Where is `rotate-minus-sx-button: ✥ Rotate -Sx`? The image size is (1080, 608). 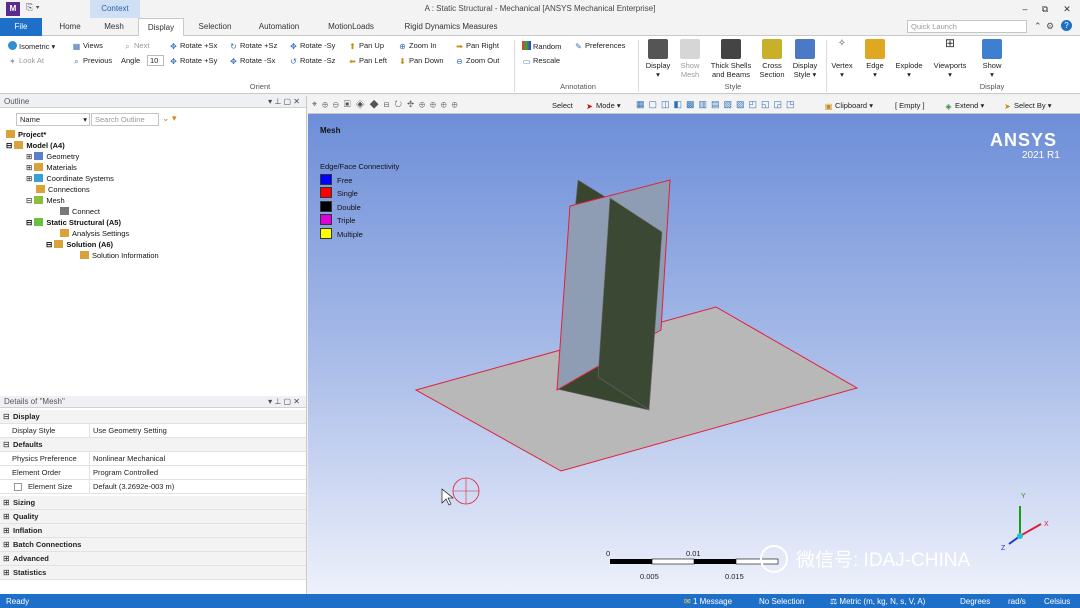 rotate-minus-sx-button: ✥ Rotate -Sx is located at coordinates (252, 61).